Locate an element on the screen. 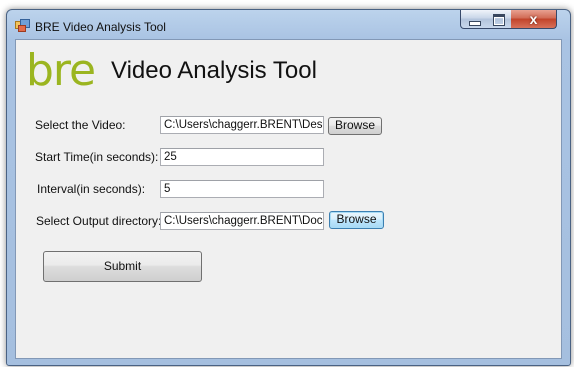  video-path-input: C:\Users\chaggerr.BRENT\Deskto is located at coordinates (242, 125).